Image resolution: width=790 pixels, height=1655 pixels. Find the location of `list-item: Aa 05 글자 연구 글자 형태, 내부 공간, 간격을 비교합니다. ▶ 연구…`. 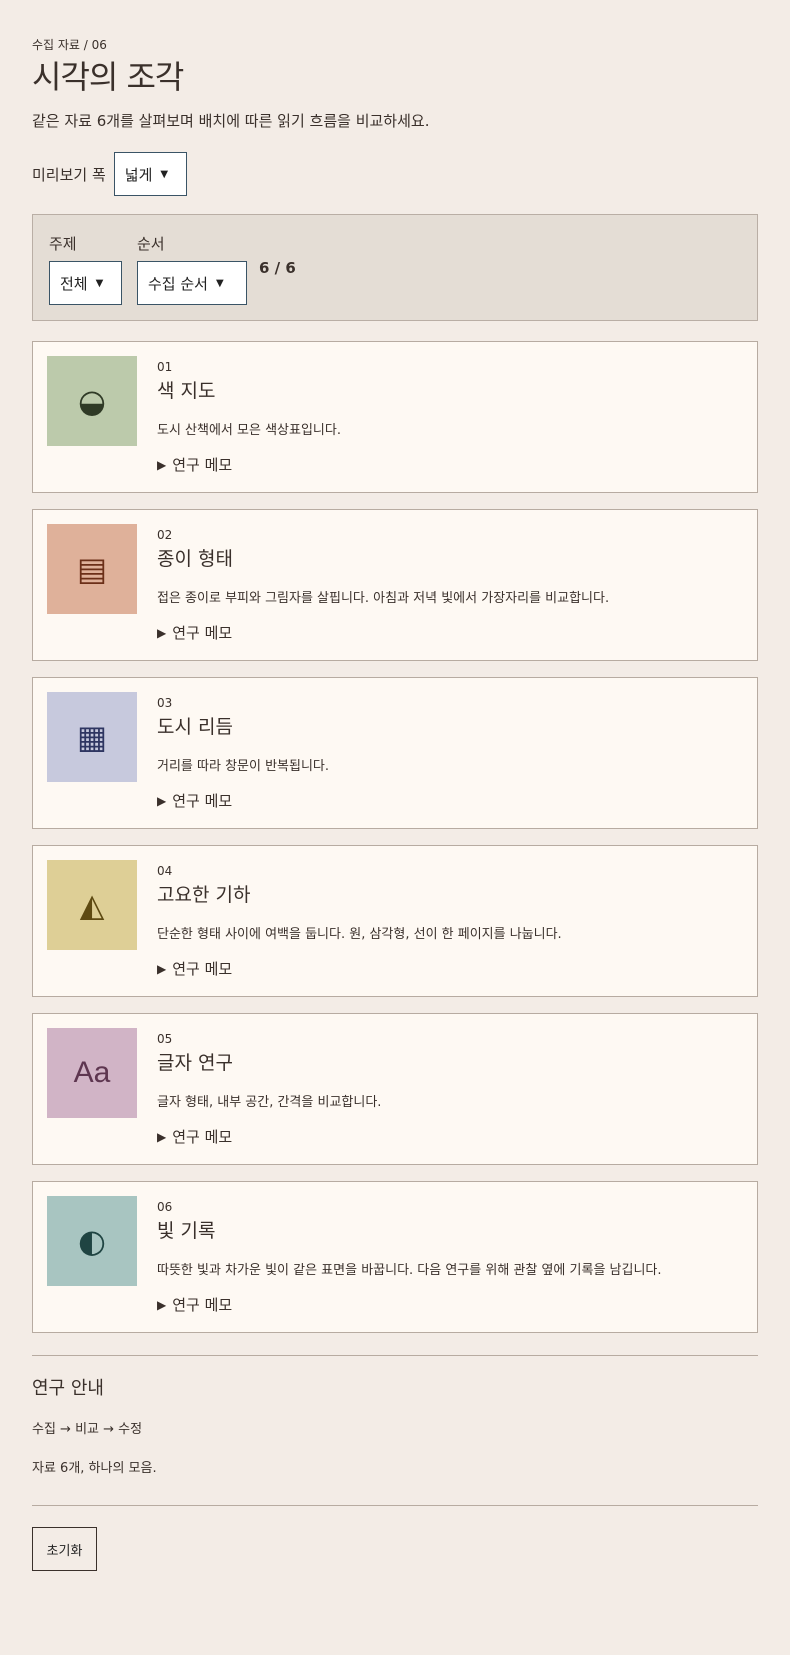

list-item: Aa 05 글자 연구 글자 형태, 내부 공간, 간격을 비교합니다. ▶ 연구… is located at coordinates (395, 1089).